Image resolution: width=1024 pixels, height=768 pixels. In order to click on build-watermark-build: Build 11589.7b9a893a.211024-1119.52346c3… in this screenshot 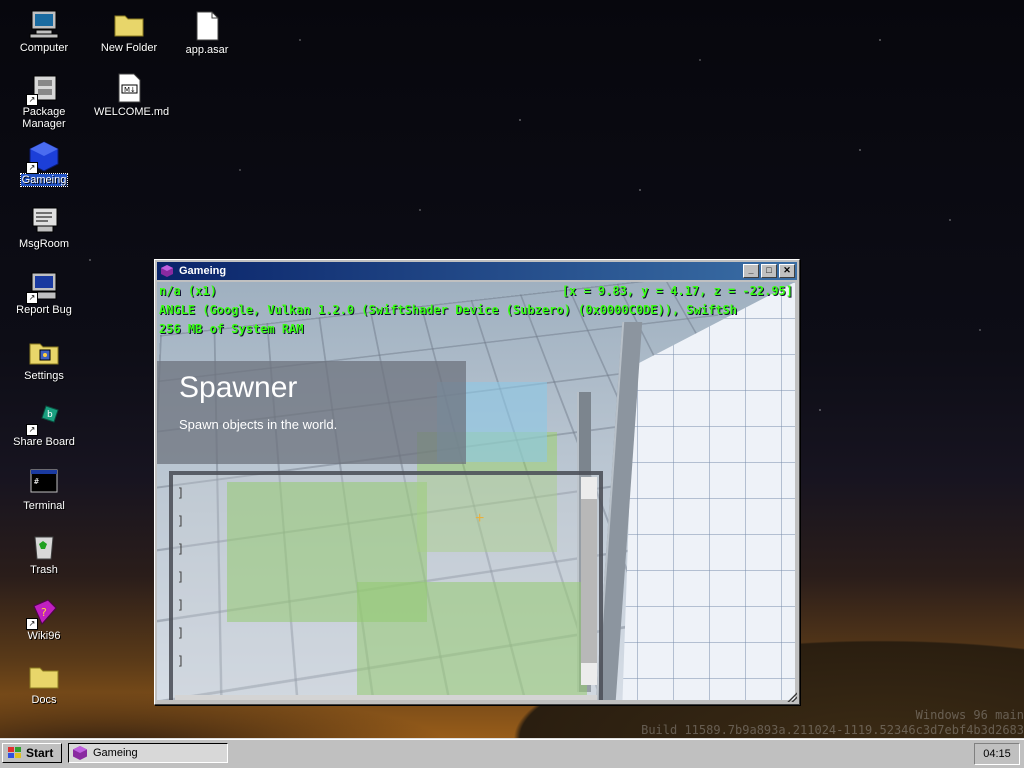, I will do `click(832, 730)`.